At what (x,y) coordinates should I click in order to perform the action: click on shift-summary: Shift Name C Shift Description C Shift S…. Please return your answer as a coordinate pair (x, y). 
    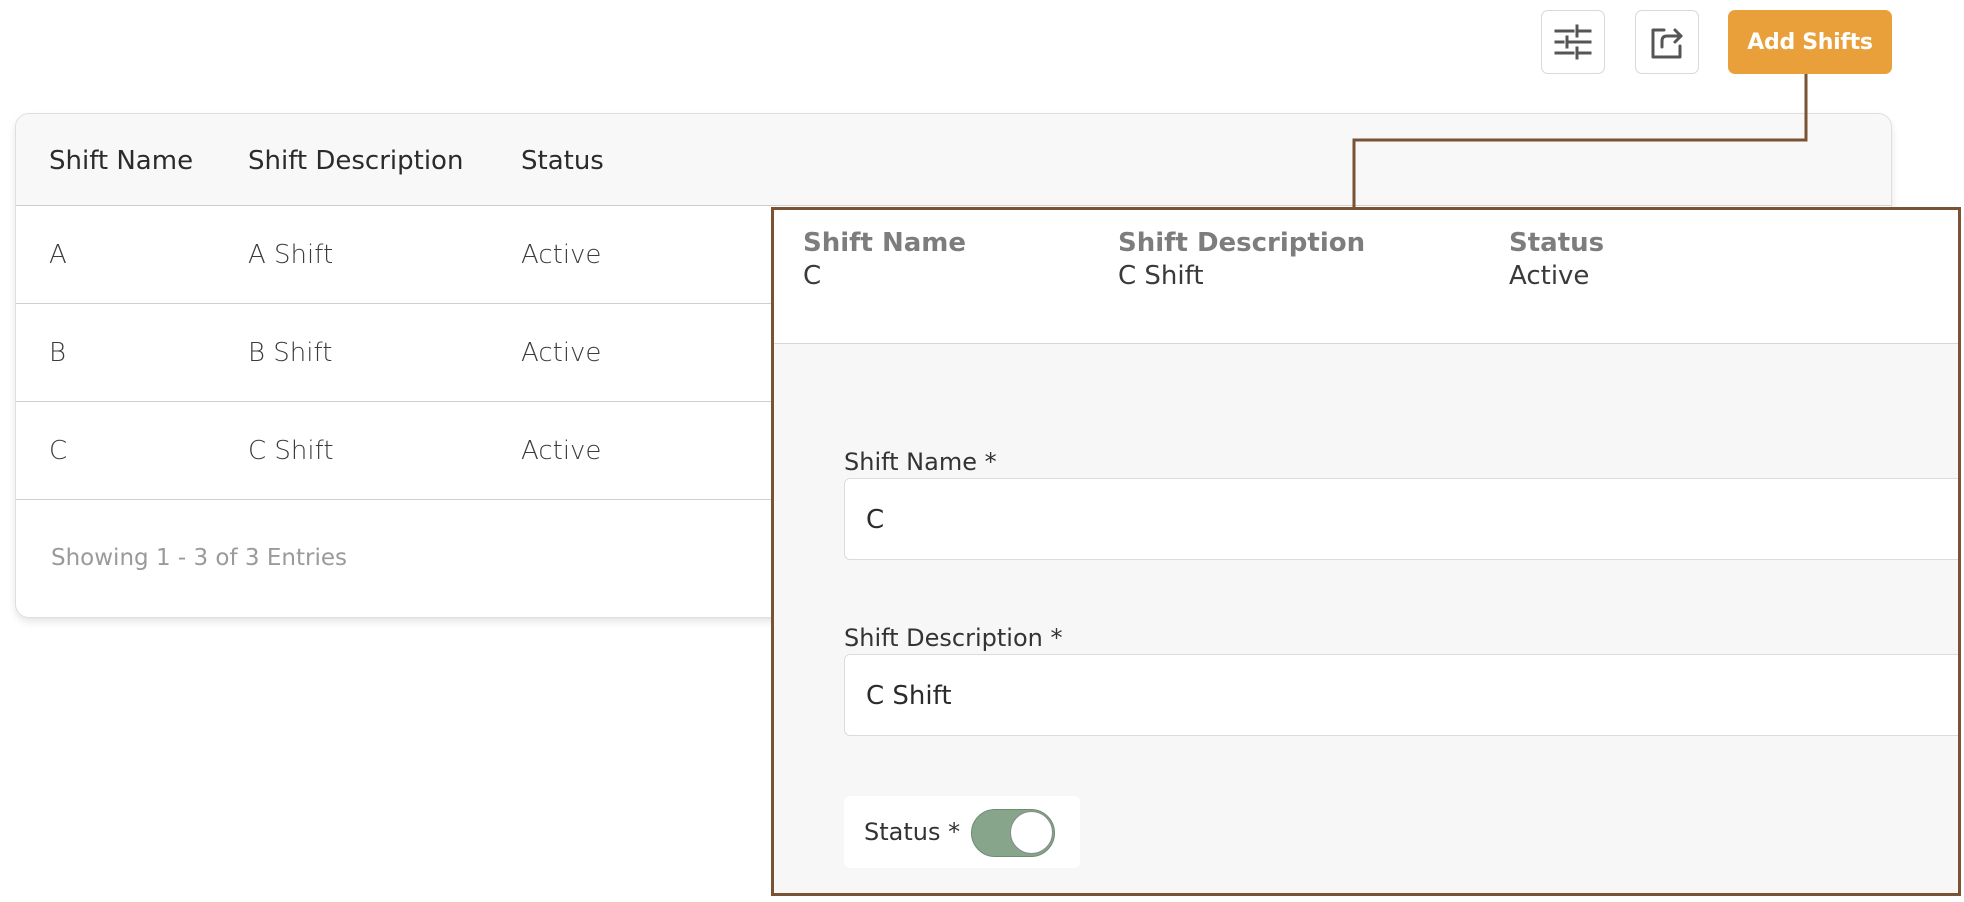
    Looking at the image, I should click on (1366, 277).